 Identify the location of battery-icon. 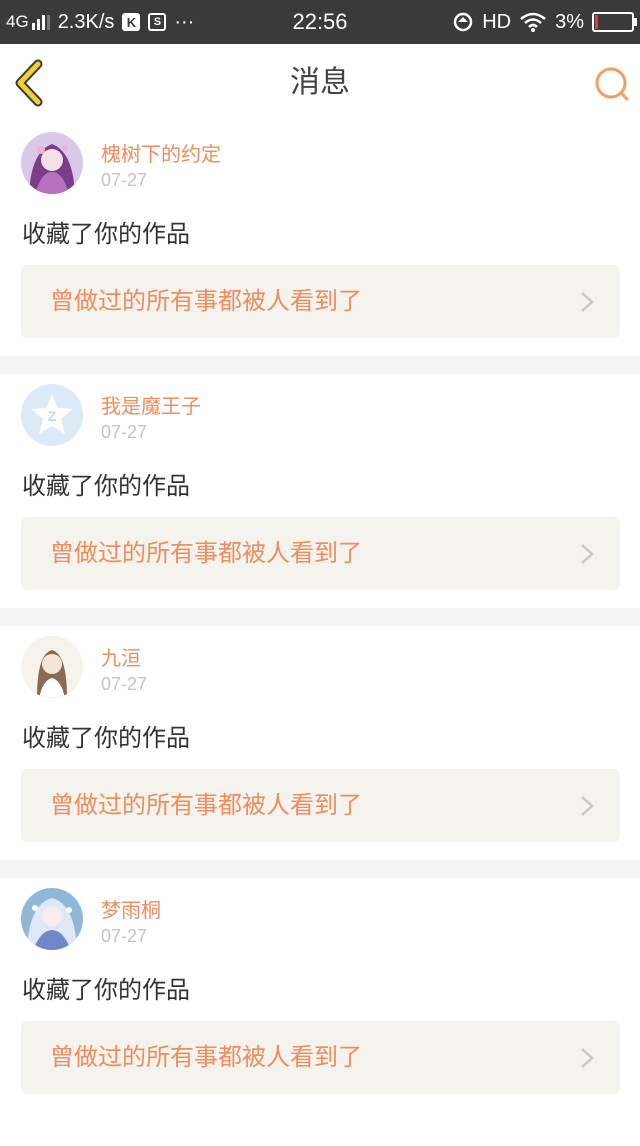
(614, 22).